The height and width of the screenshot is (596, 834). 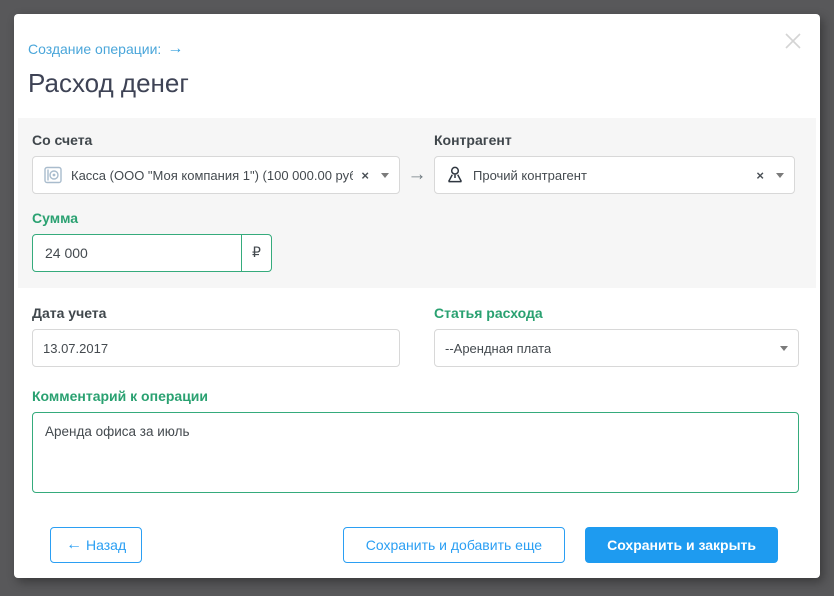 What do you see at coordinates (473, 140) in the screenshot?
I see `counterparty-label: Контрагент` at bounding box center [473, 140].